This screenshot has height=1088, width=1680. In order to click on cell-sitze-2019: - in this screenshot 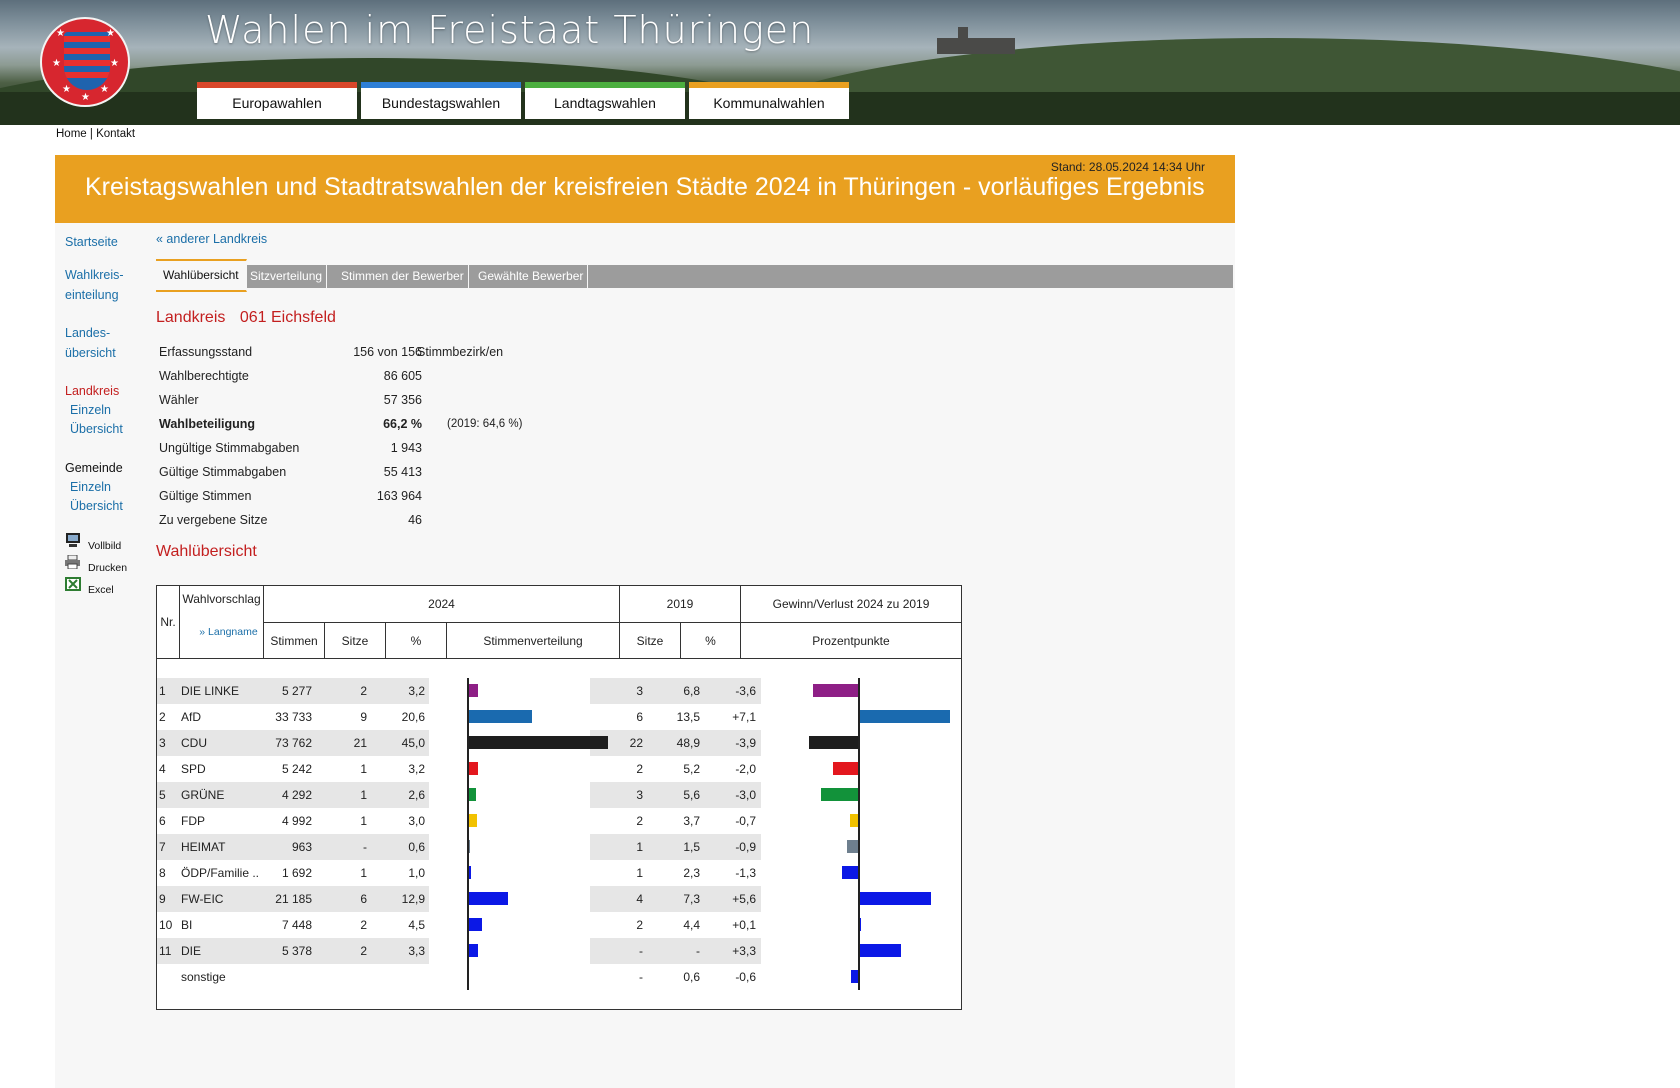, I will do `click(641, 951)`.